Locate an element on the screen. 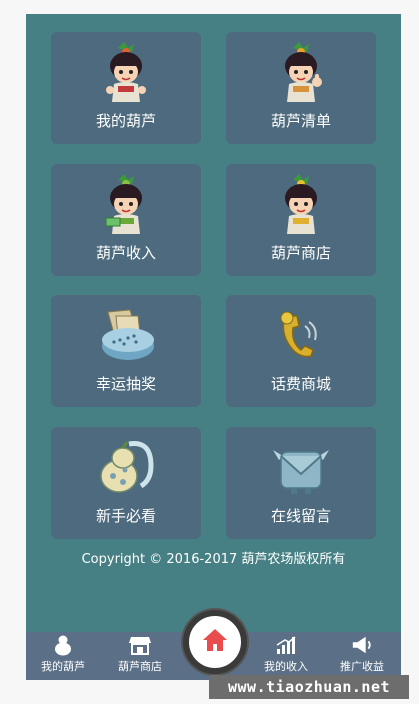  tab-label: 我的葫芦 is located at coordinates (63, 666).